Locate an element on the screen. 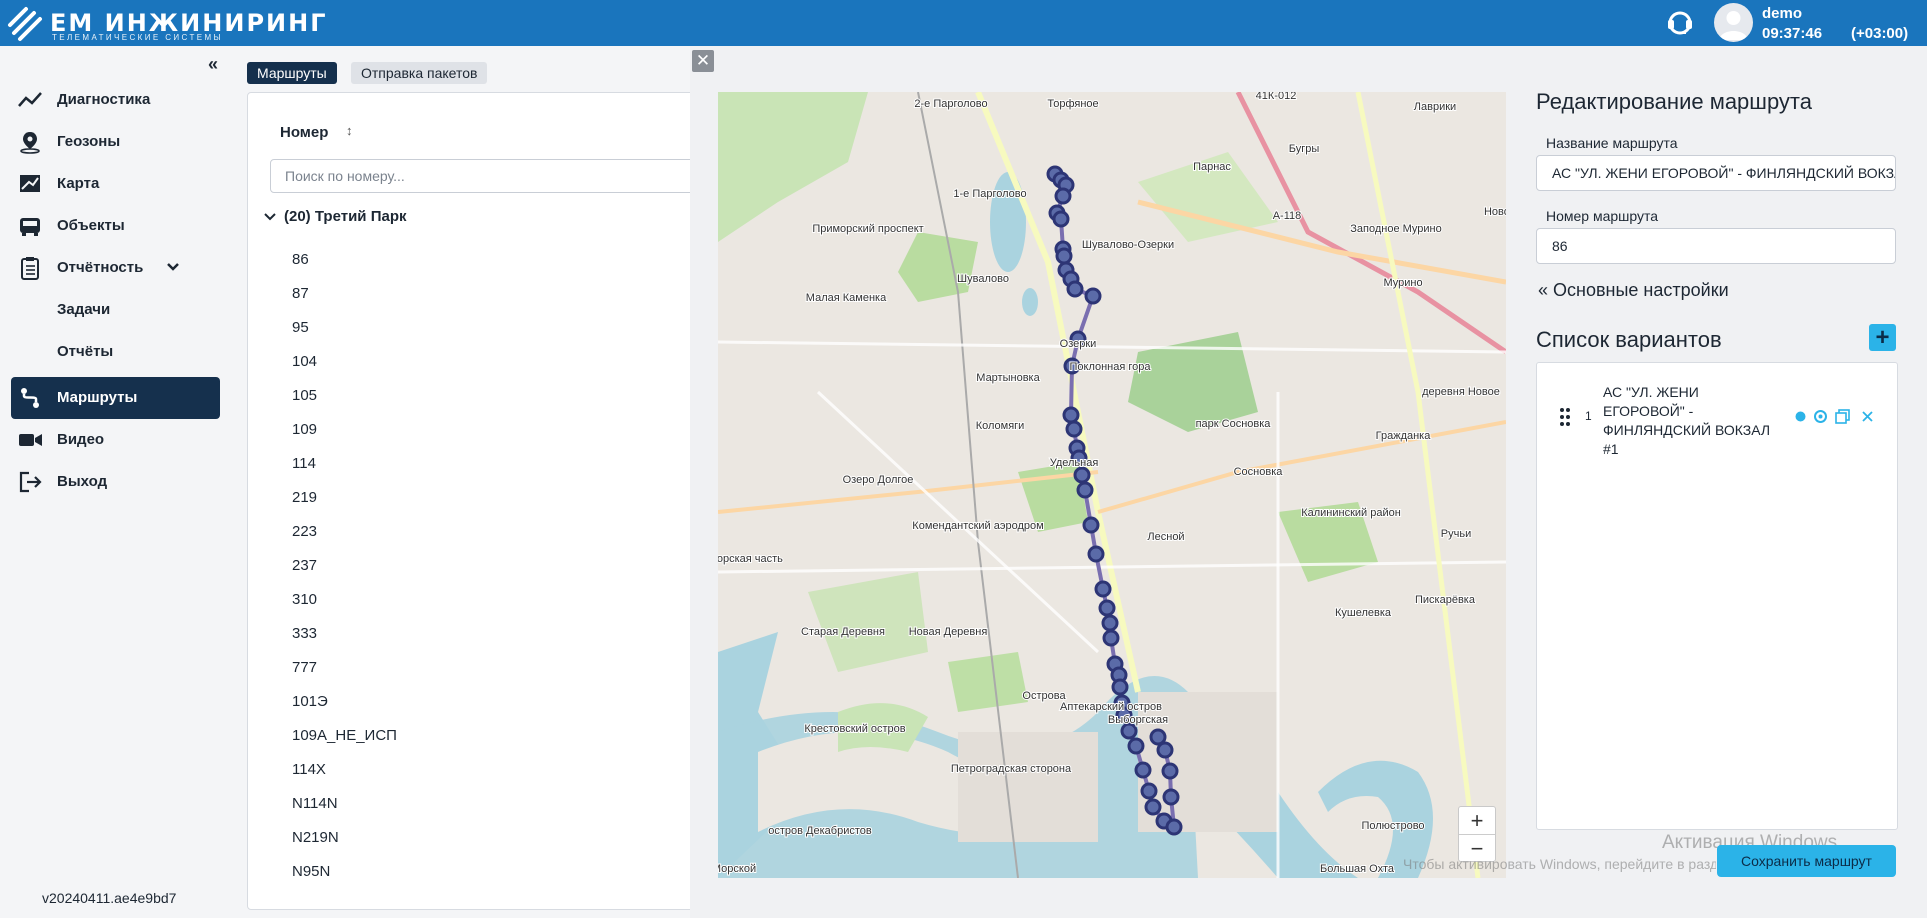  map-place-label: Новая Деревня is located at coordinates (948, 632).